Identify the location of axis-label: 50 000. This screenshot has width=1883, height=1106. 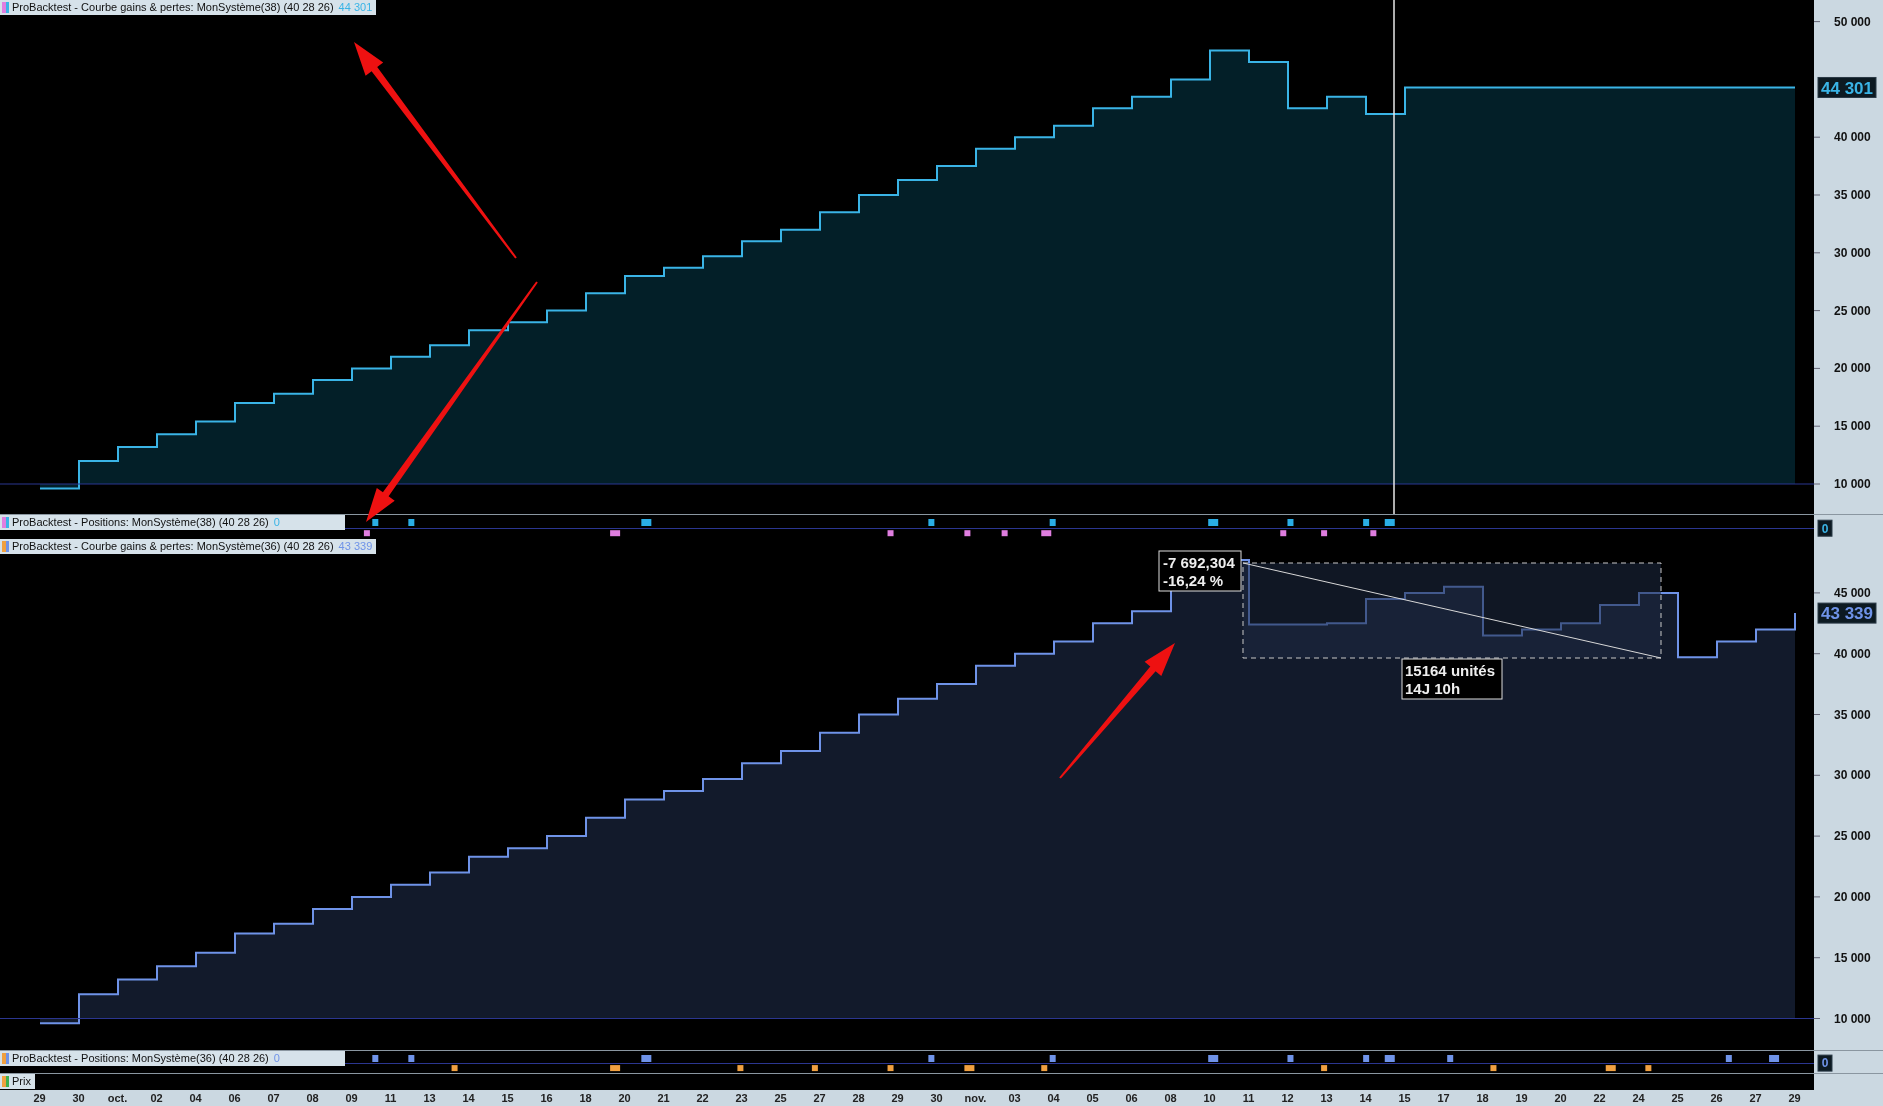
(1852, 21).